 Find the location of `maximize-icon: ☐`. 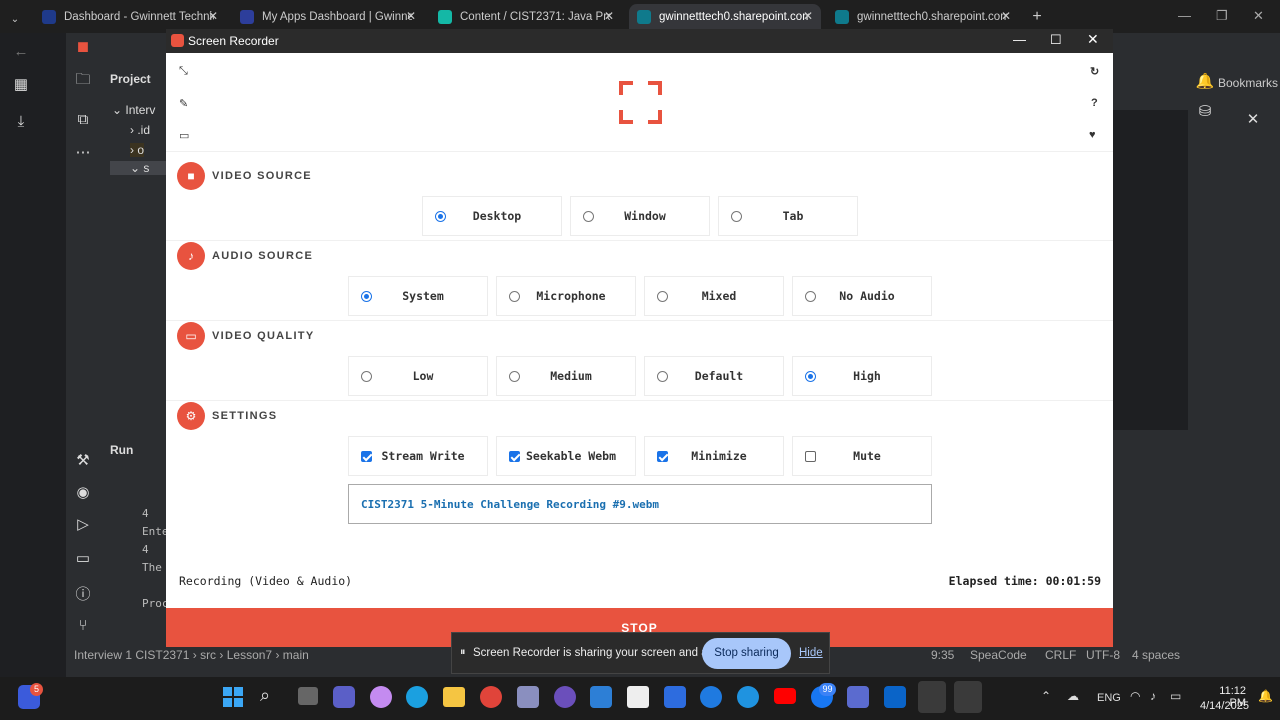

maximize-icon: ☐ is located at coordinates (1056, 40).